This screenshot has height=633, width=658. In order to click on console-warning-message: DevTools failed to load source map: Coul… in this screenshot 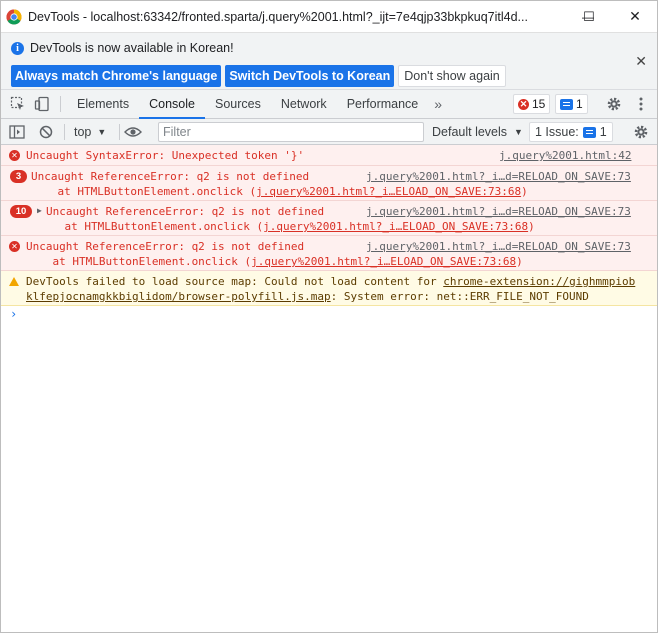, I will do `click(329, 288)`.